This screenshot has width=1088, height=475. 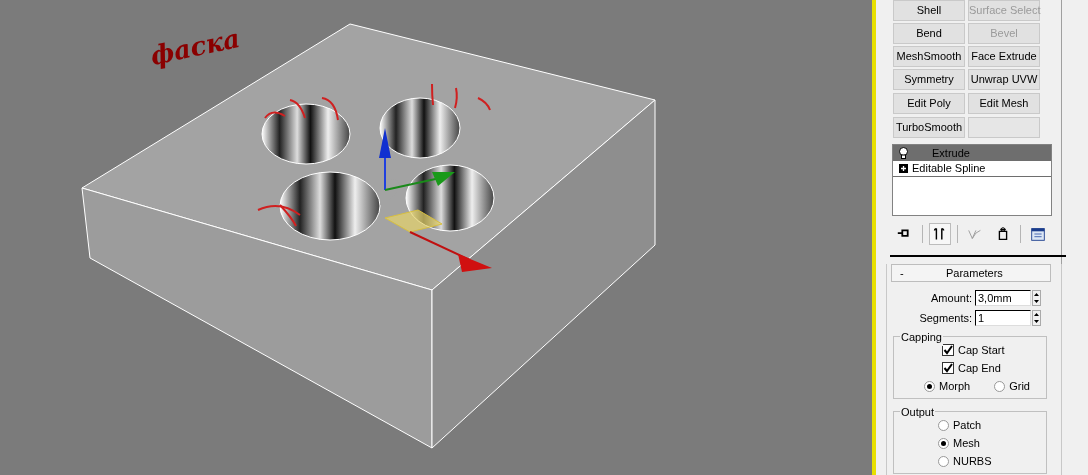 What do you see at coordinates (972, 153) in the screenshot?
I see `stack-item: Extrude` at bounding box center [972, 153].